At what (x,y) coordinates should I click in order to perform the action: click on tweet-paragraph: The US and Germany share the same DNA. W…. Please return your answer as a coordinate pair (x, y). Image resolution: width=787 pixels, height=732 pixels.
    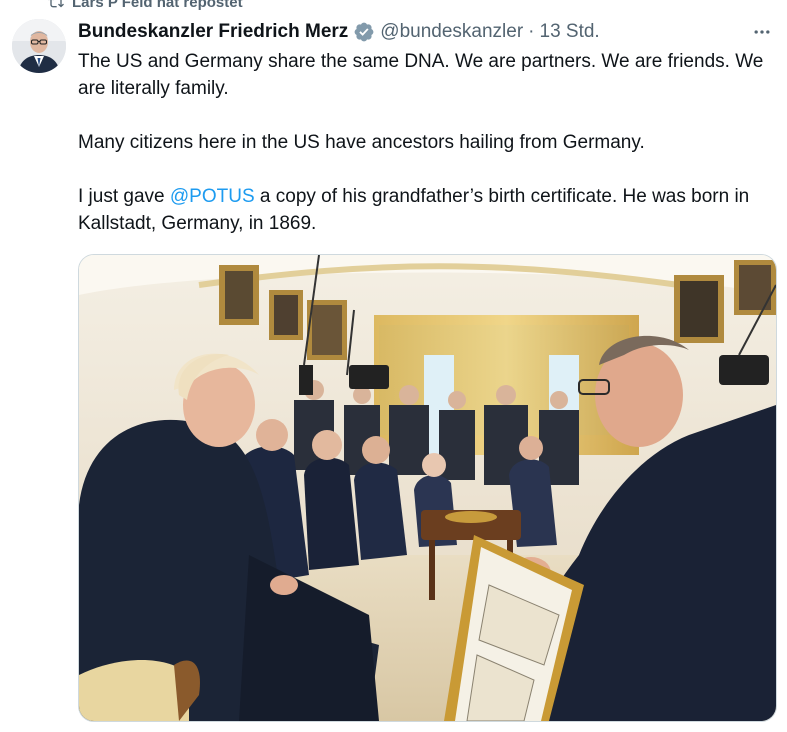
    Looking at the image, I should click on (421, 75).